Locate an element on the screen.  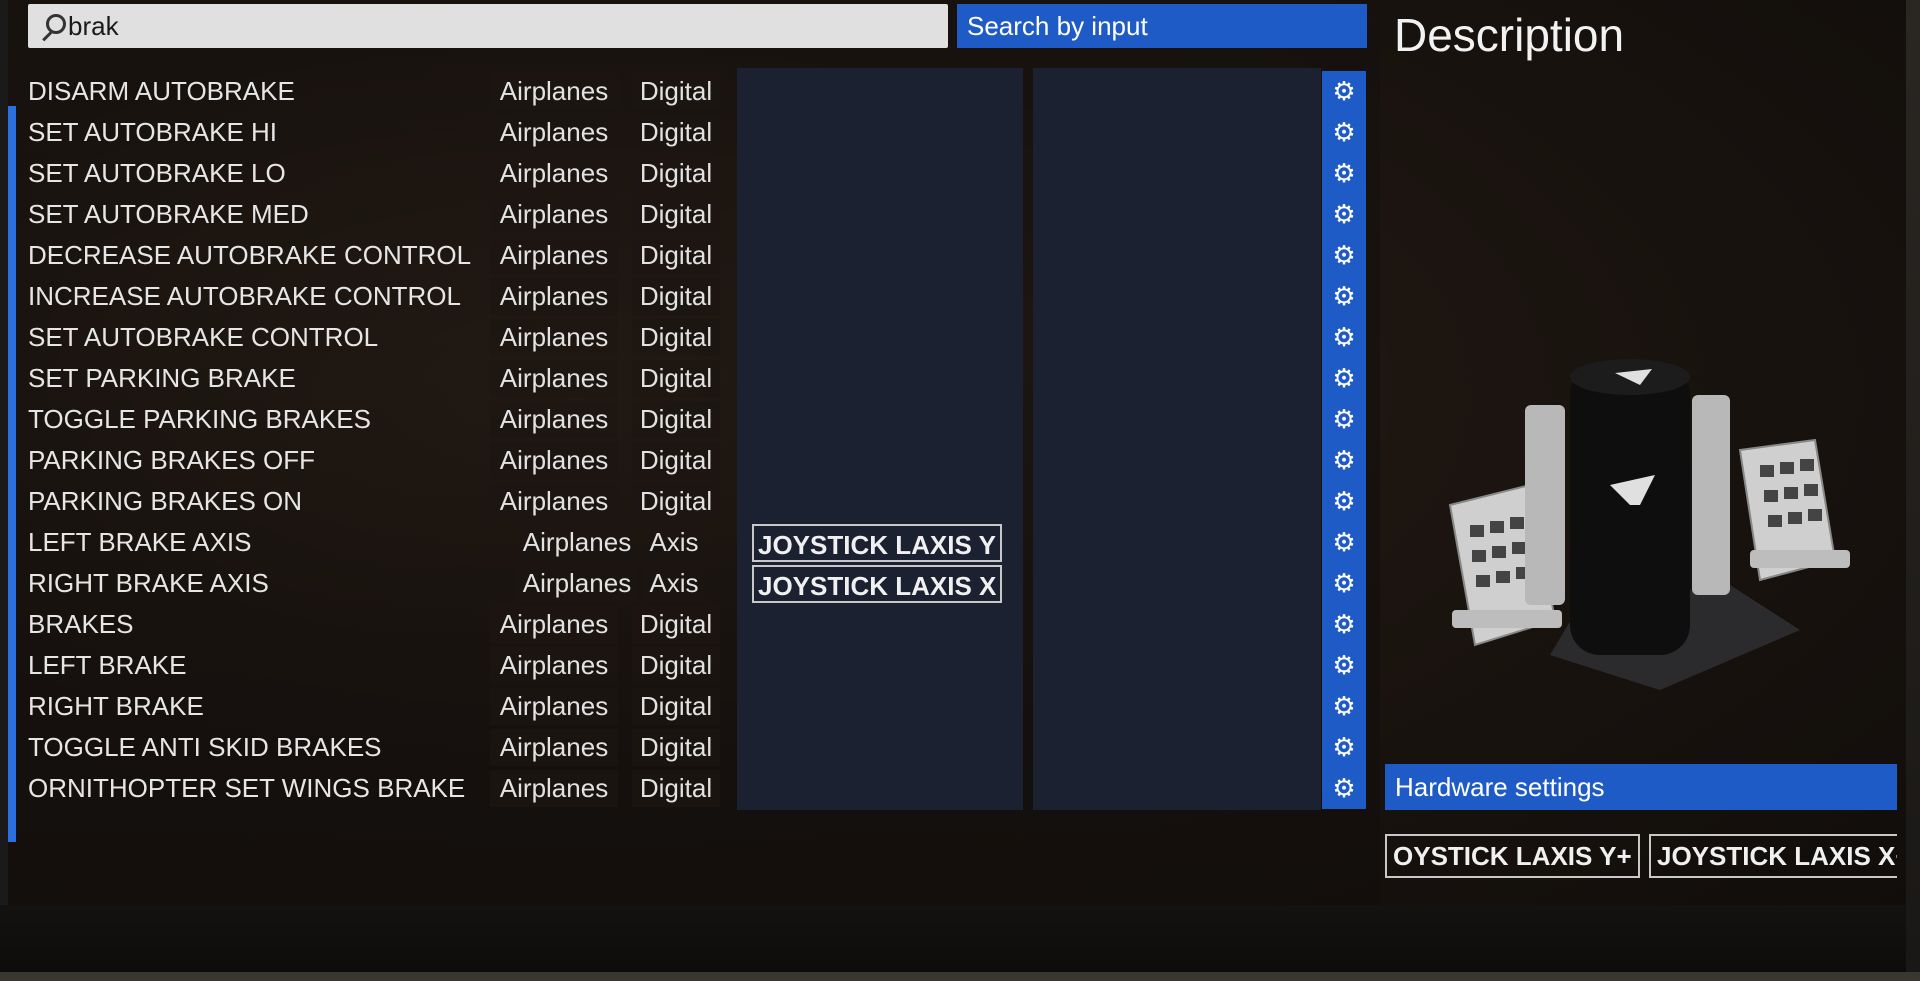
control-row: RIGHT BRAKE Airplanes Digital ⚙ is located at coordinates (698, 706).